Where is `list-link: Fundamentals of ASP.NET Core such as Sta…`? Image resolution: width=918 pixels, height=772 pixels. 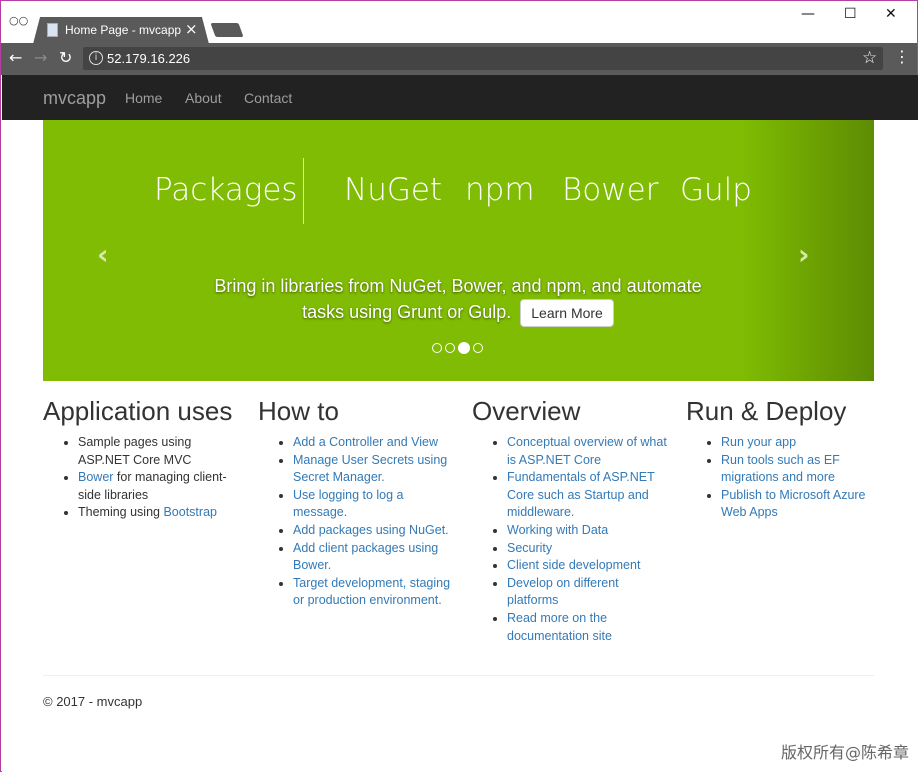 list-link: Fundamentals of ASP.NET Core such as Sta… is located at coordinates (581, 494).